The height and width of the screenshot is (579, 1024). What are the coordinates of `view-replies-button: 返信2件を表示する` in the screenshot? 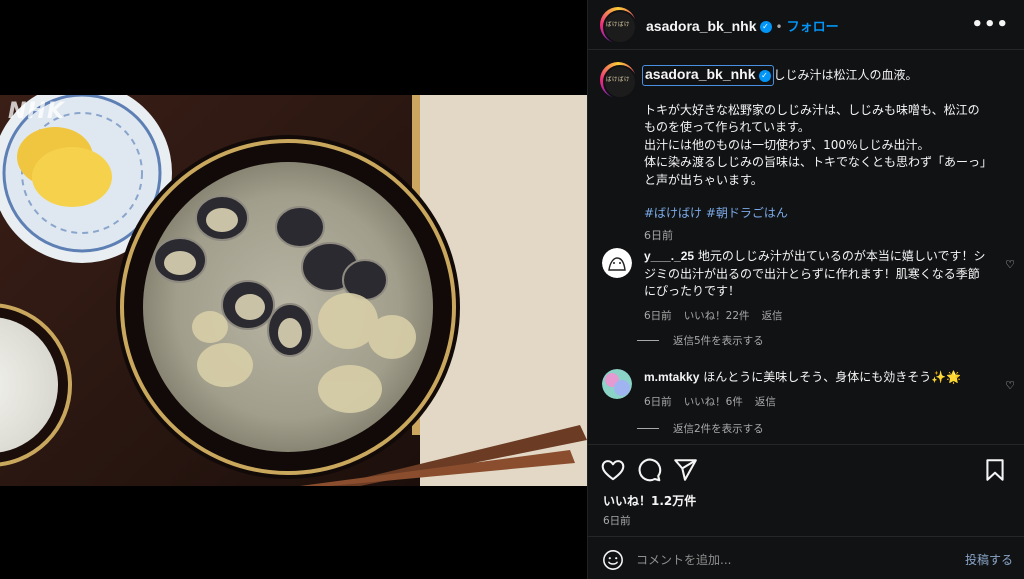 It's located at (700, 428).